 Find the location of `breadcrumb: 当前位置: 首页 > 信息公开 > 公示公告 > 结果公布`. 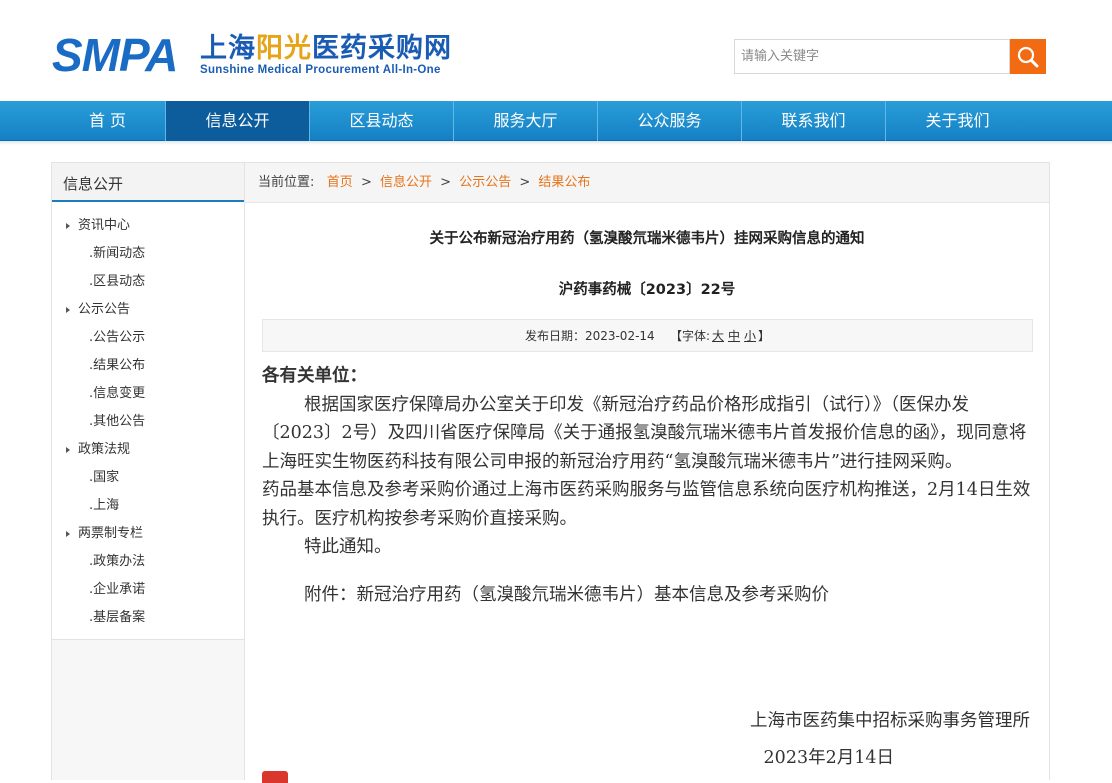

breadcrumb: 当前位置: 首页 > 信息公开 > 公示公告 > 结果公布 is located at coordinates (647, 183).